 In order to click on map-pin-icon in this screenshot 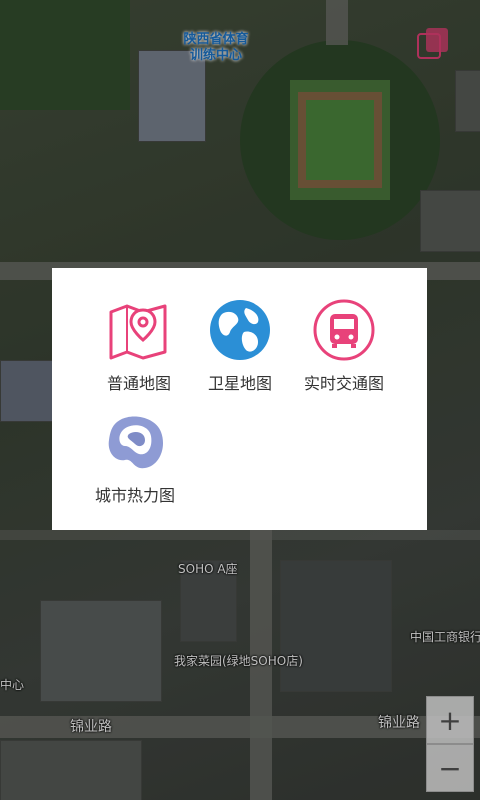, I will do `click(139, 330)`.